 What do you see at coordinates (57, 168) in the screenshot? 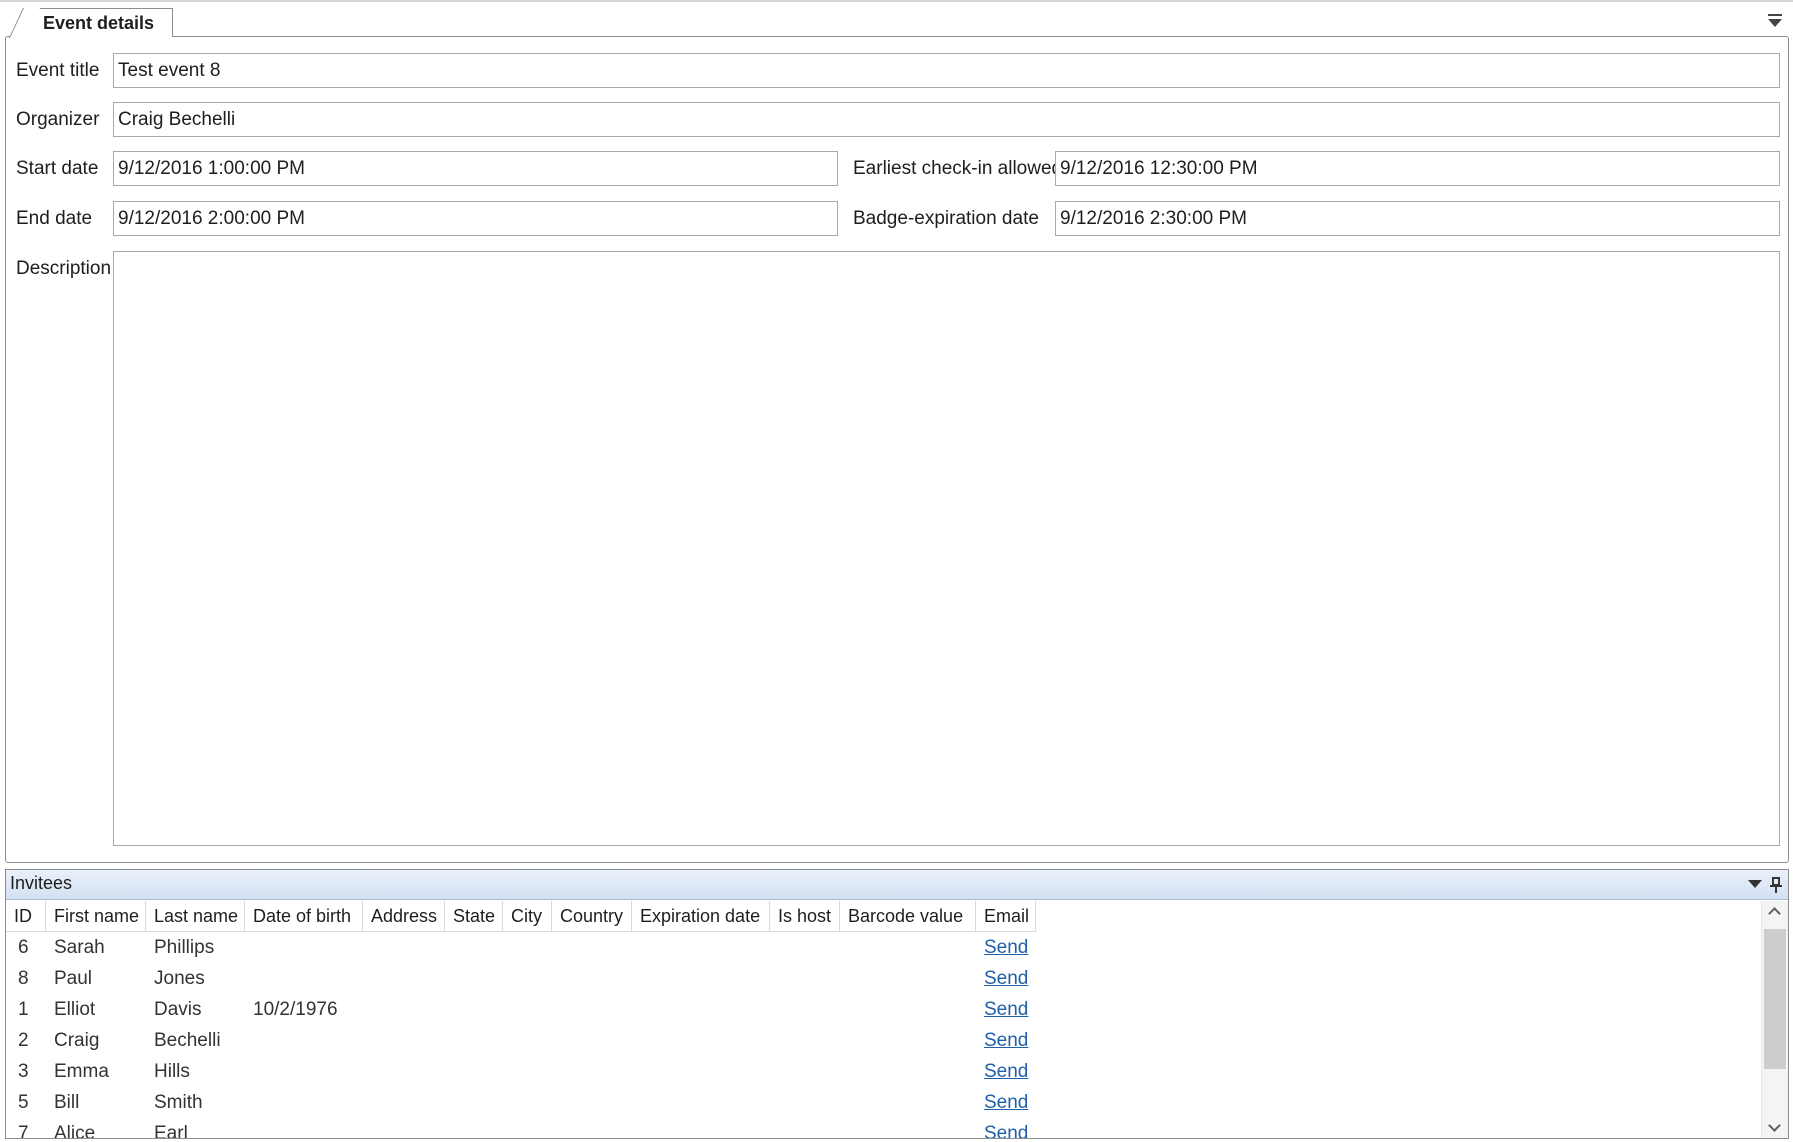
I see `start-date-label: Start date` at bounding box center [57, 168].